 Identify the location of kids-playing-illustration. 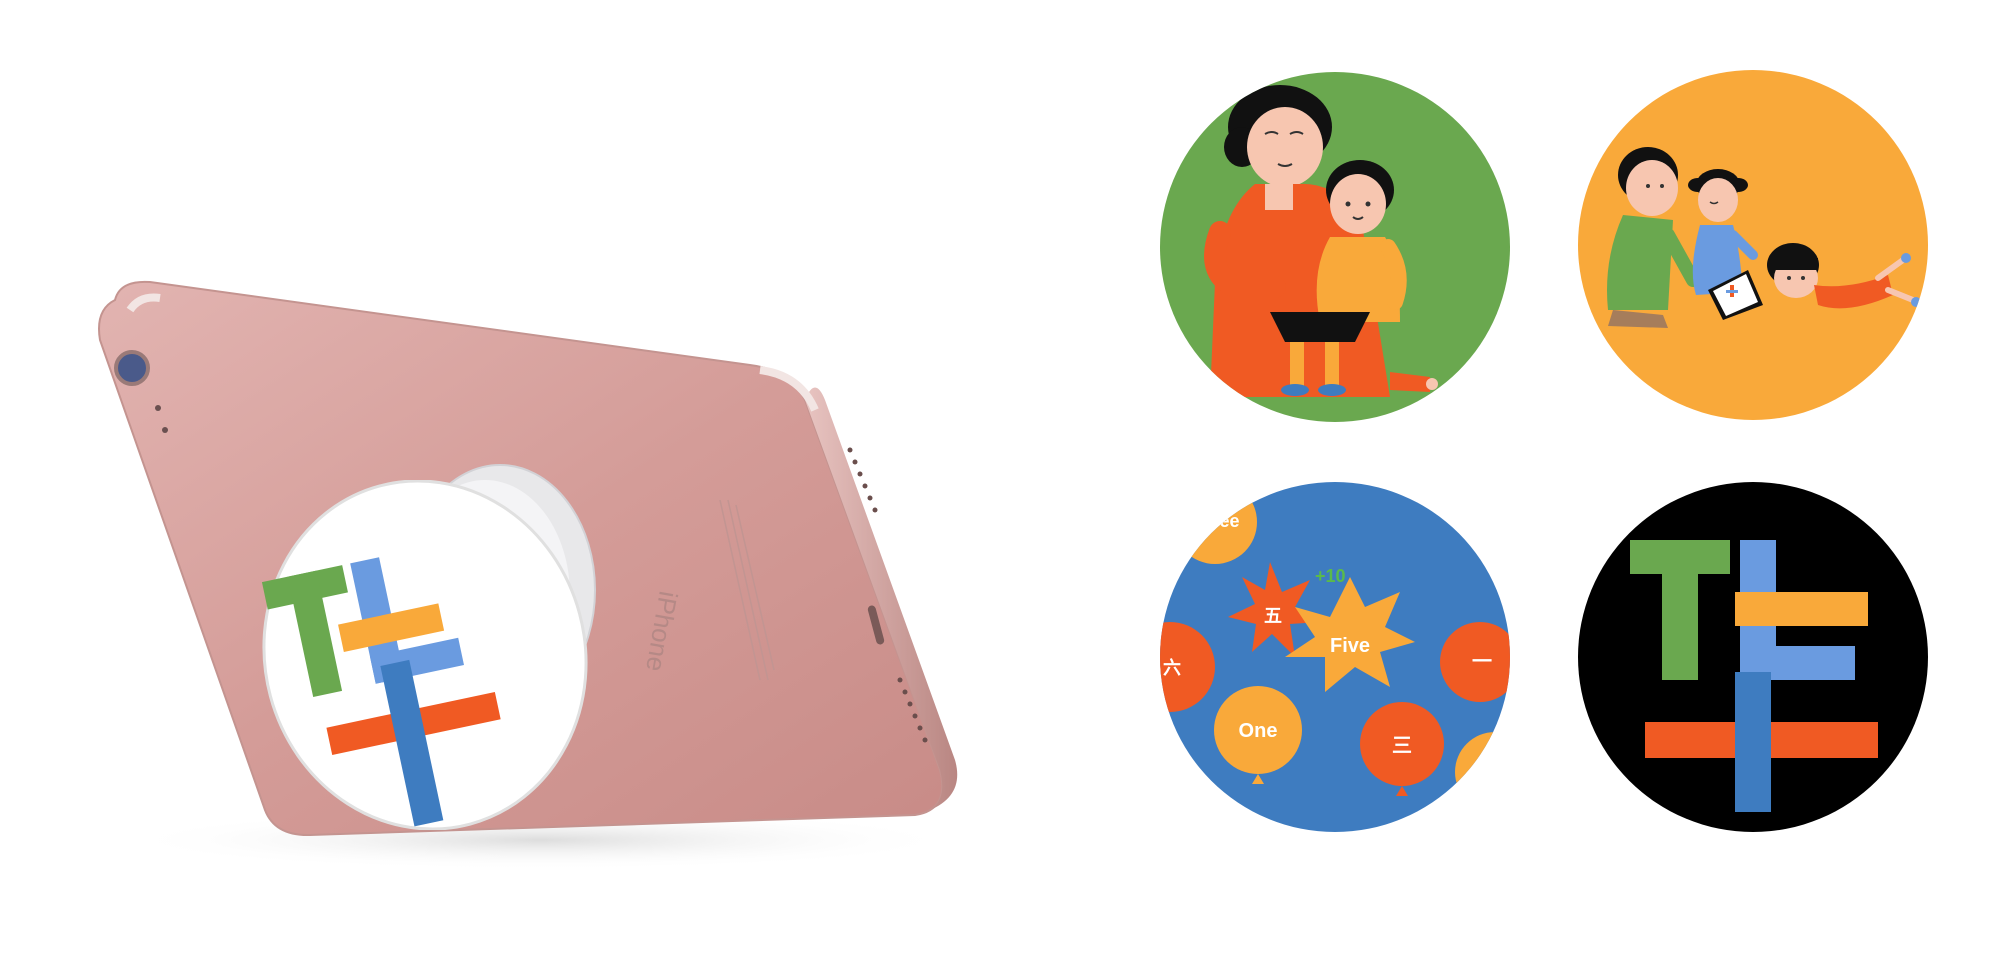
(1753, 245).